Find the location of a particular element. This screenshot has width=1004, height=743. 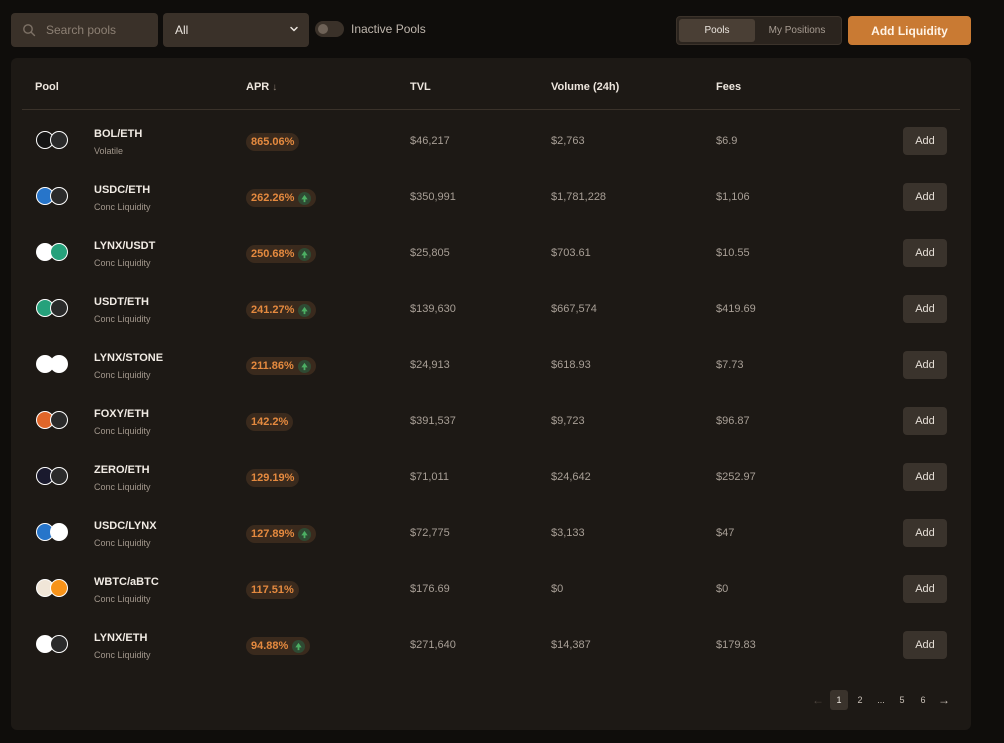

apr-badge: 262.26% is located at coordinates (281, 198).